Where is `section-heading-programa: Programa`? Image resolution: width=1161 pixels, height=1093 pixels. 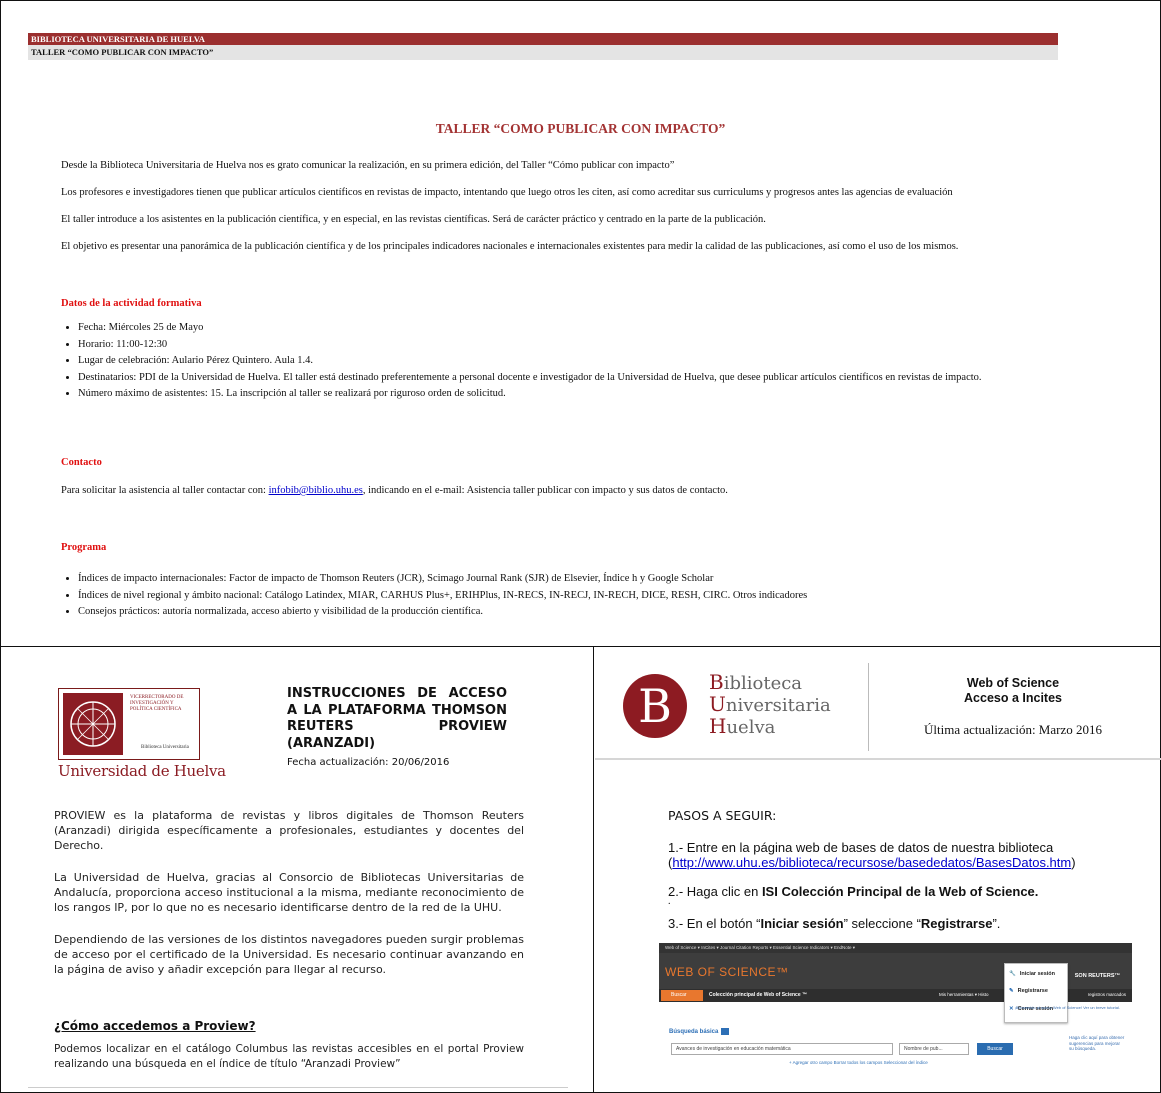
section-heading-programa: Programa is located at coordinates (84, 547).